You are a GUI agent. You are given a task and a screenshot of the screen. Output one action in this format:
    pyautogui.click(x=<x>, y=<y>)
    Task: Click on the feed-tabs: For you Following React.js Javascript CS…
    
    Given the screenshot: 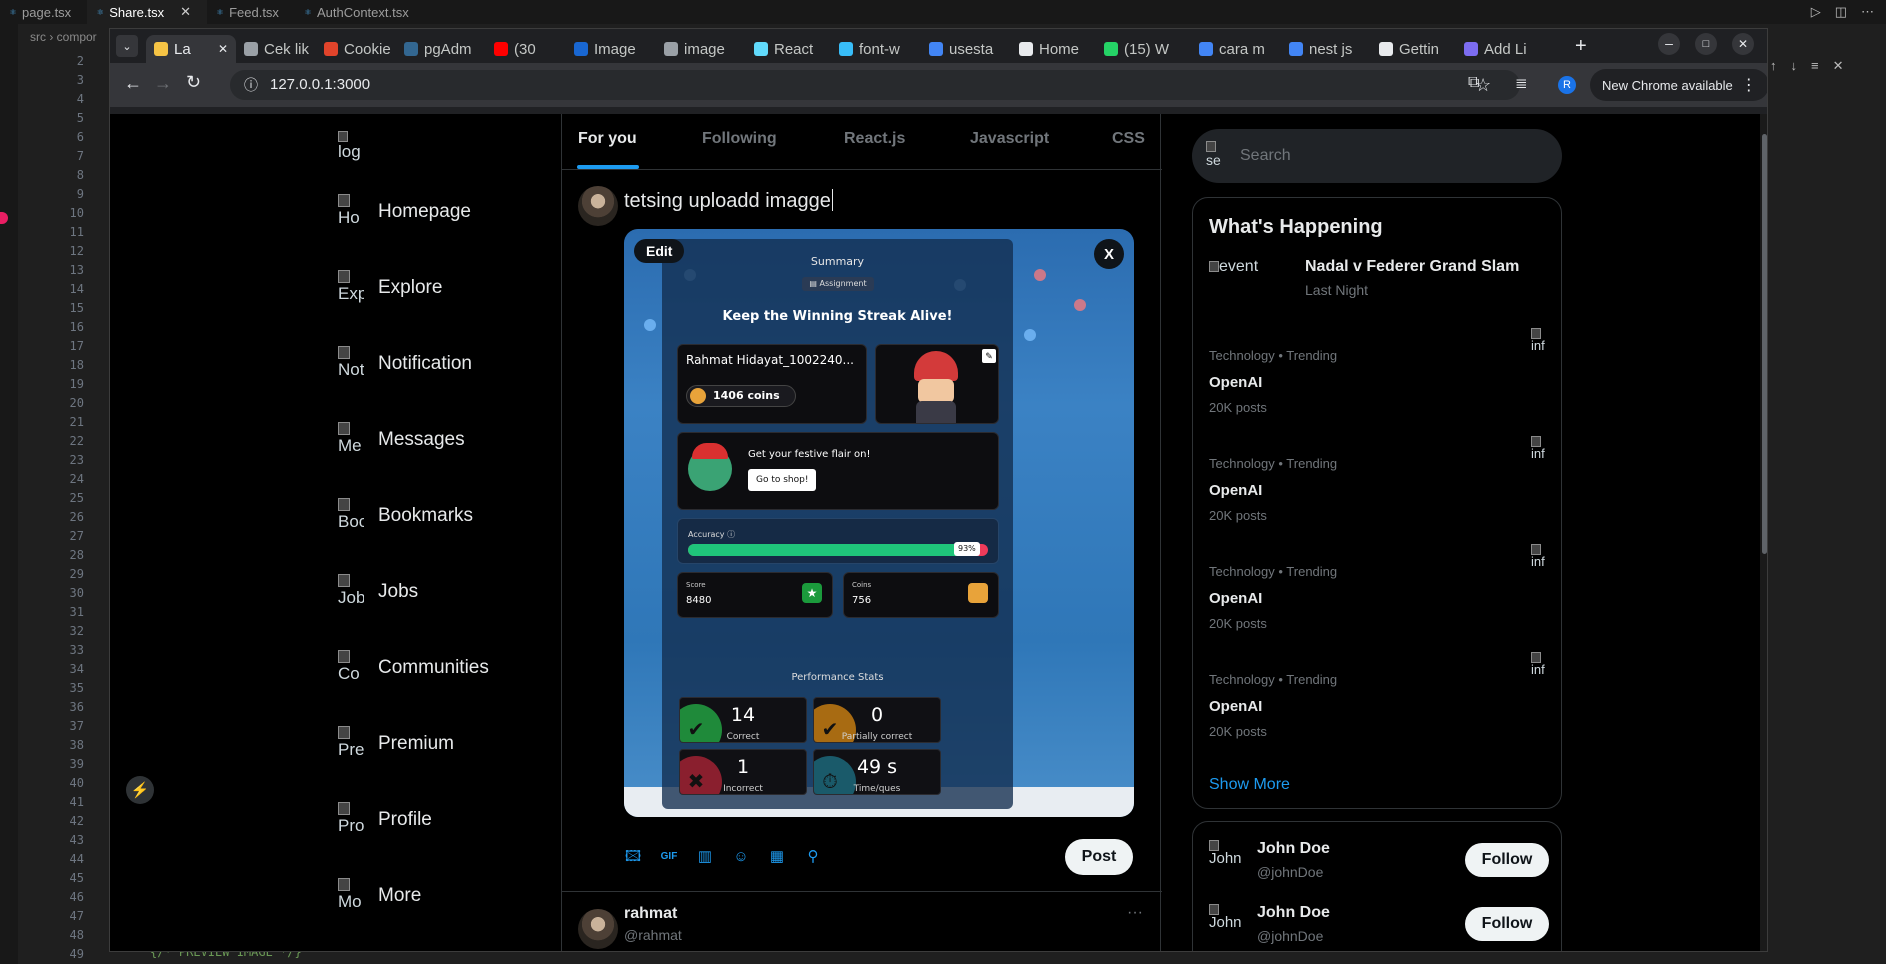 What is the action you would take?
    pyautogui.click(x=862, y=142)
    